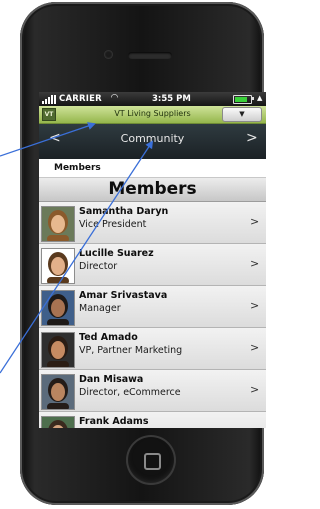 This screenshot has width=320, height=509. Describe the element at coordinates (242, 99) in the screenshot. I see `battery-icon` at that location.